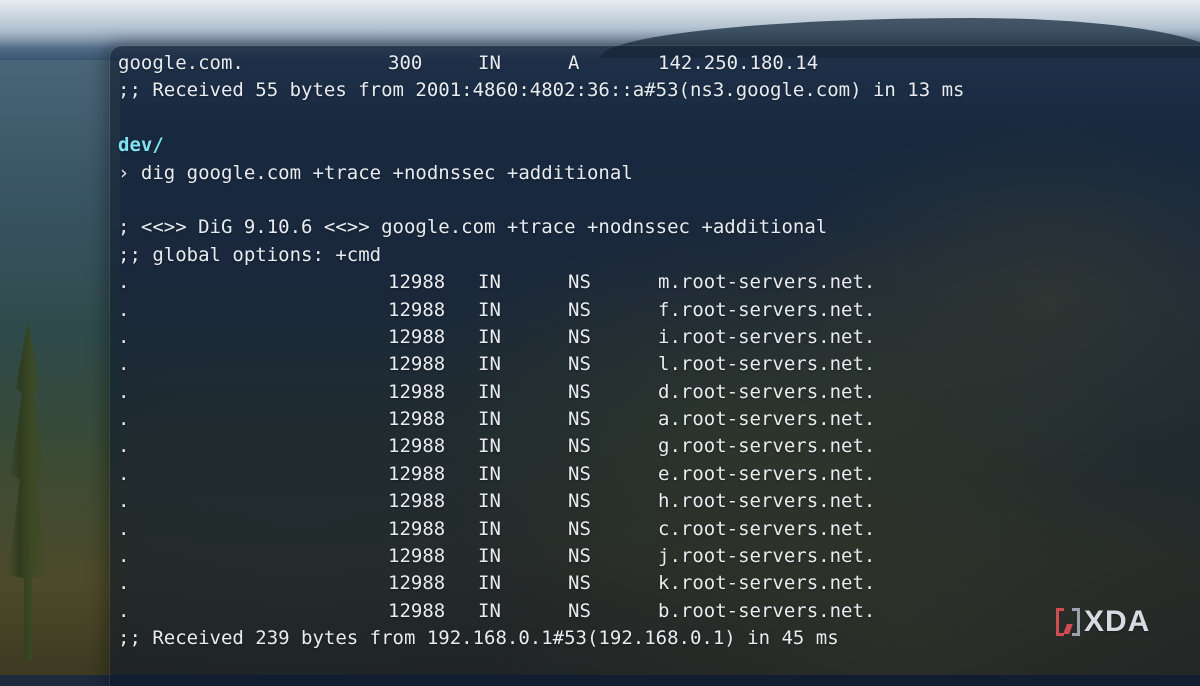 The image size is (1200, 686). I want to click on dns-record-line: . 12988 IN NS h.root-servers.net., so click(541, 501).